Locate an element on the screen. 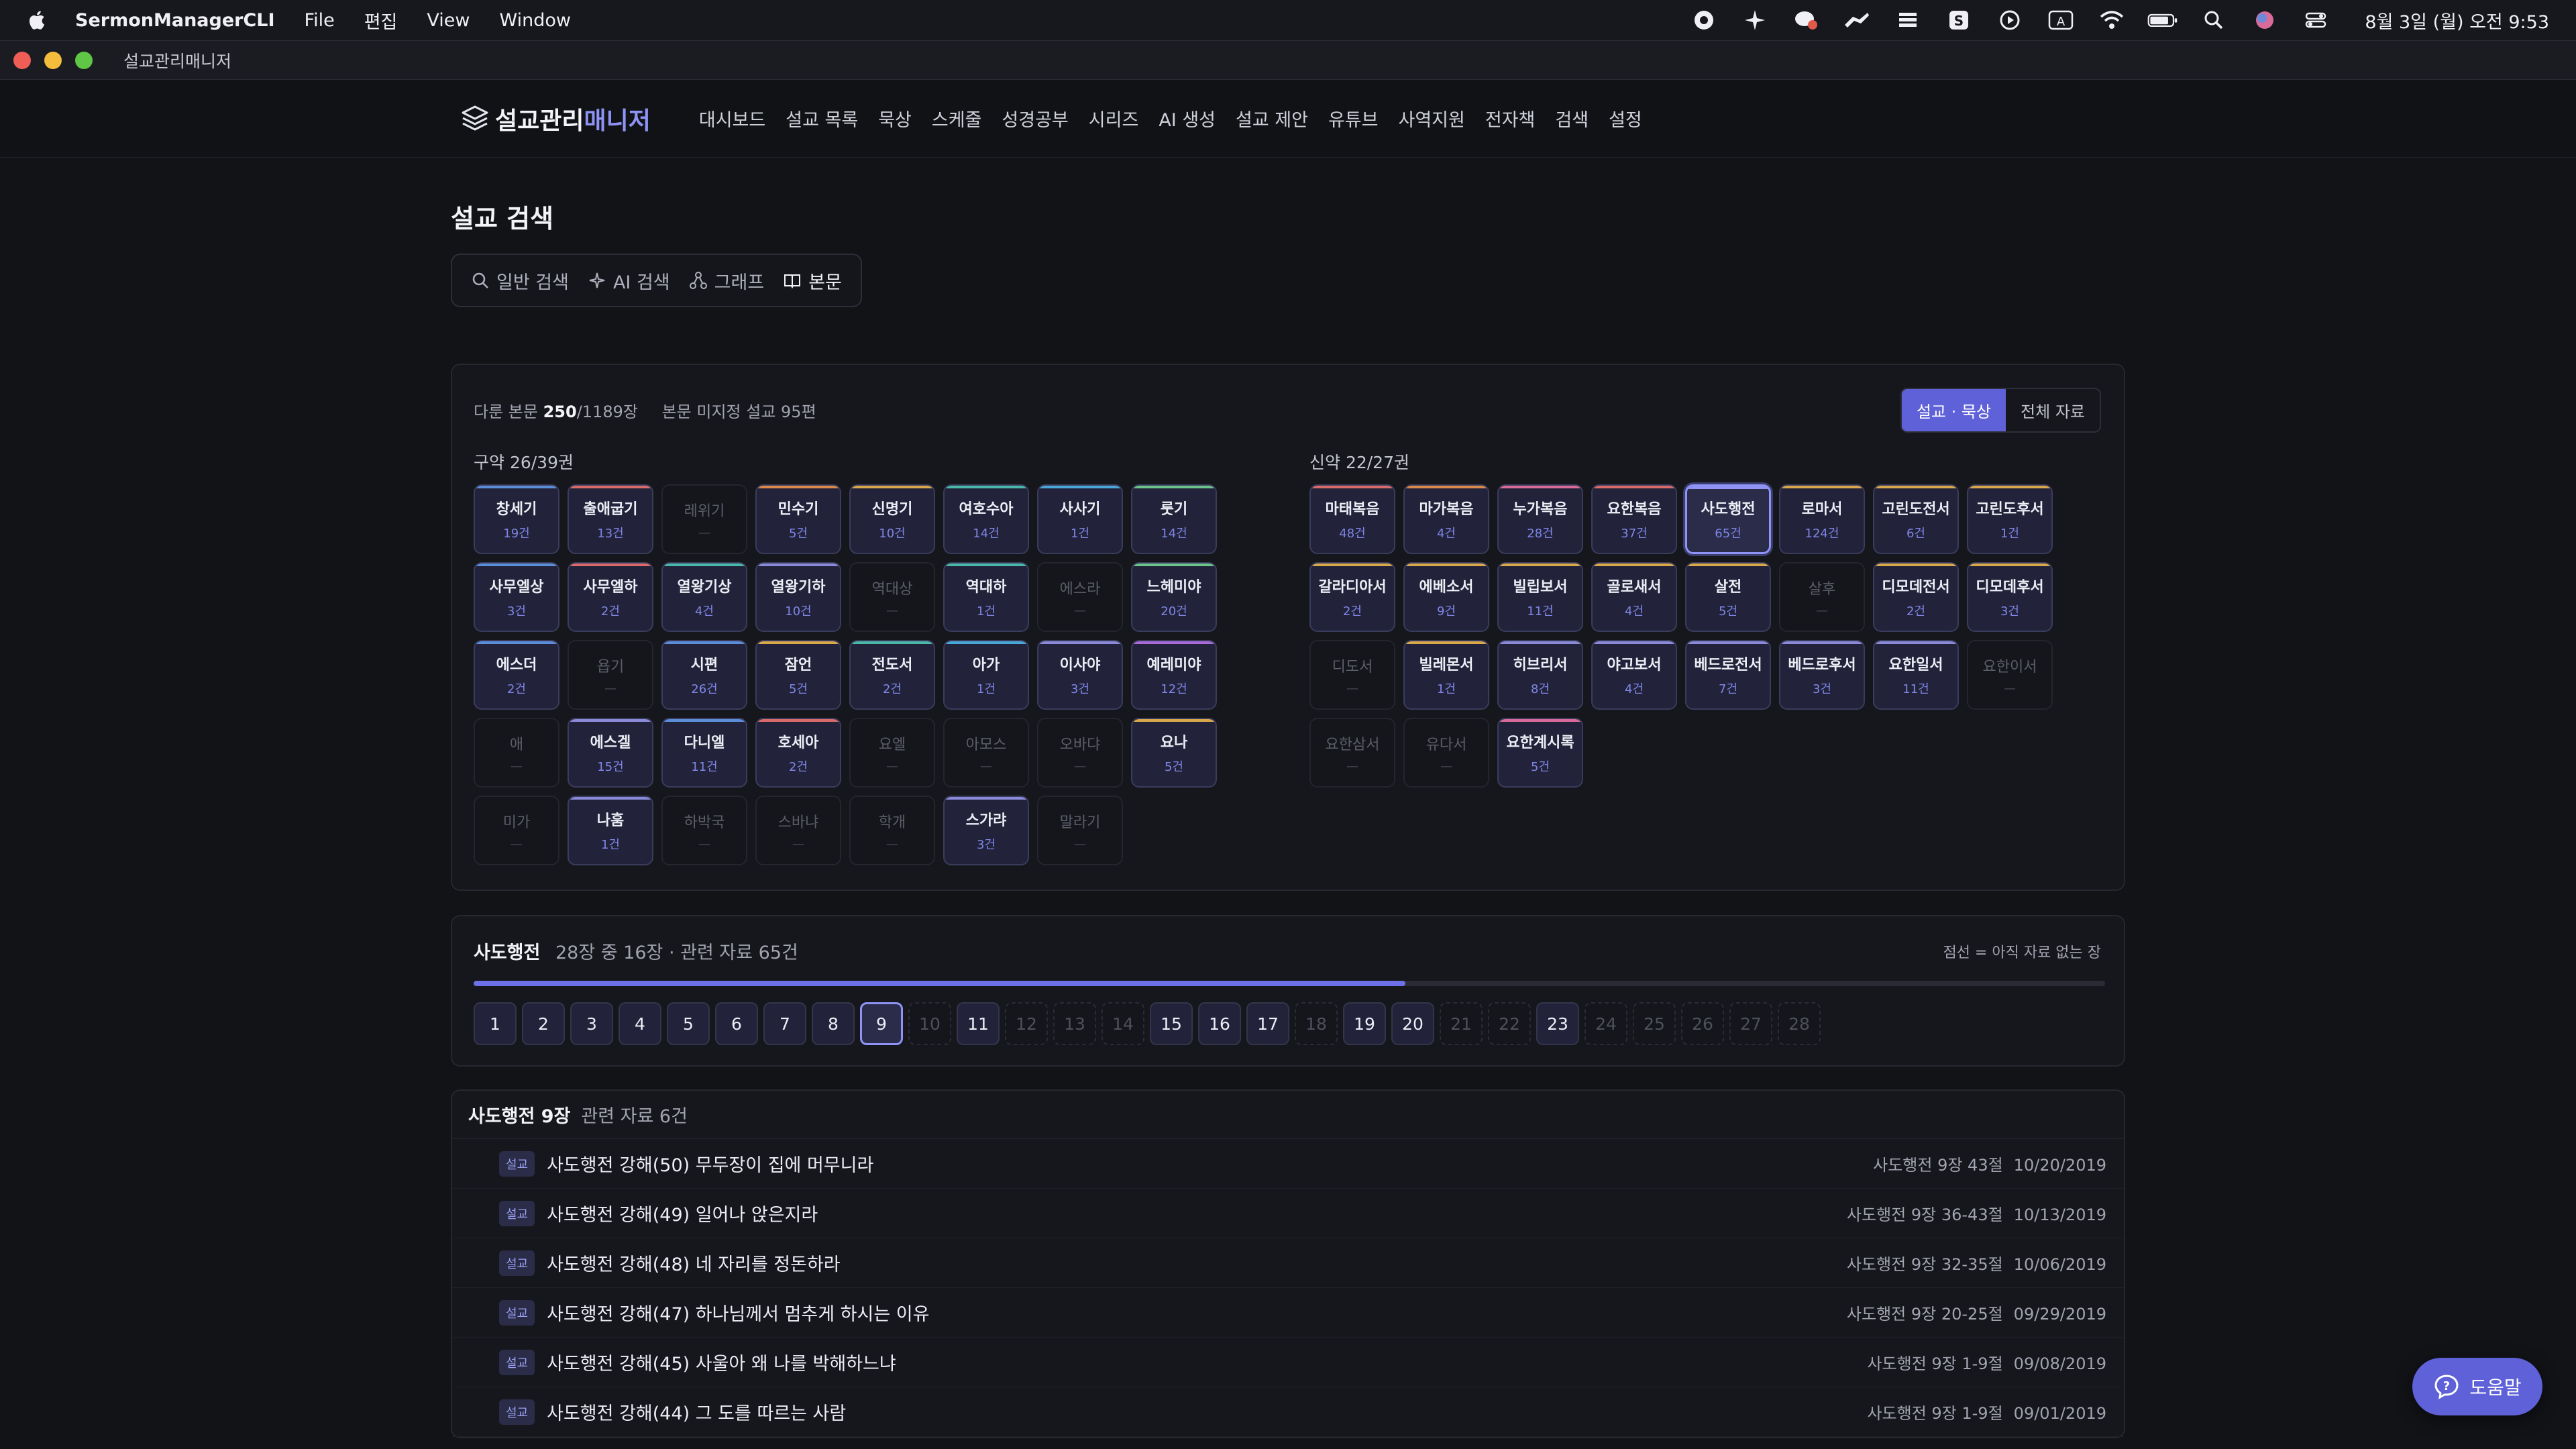 The width and height of the screenshot is (2576, 1449). battery-icon is located at coordinates (2162, 20).